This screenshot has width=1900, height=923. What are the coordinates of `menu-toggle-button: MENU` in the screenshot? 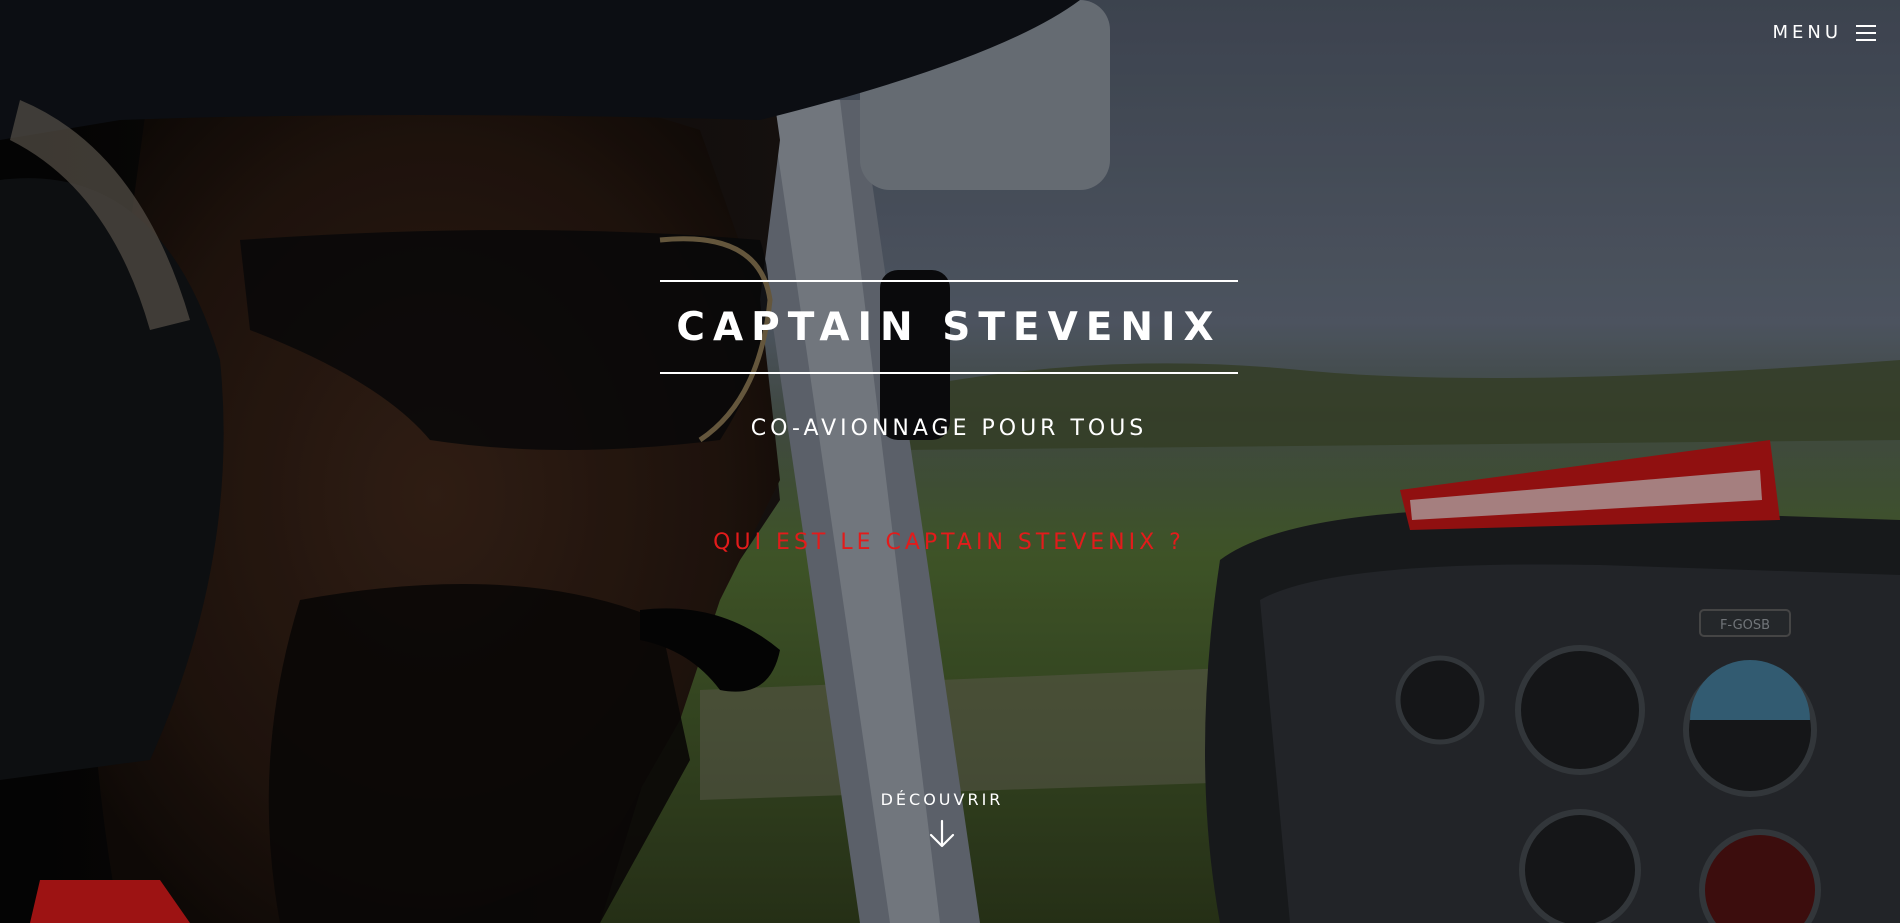 It's located at (1824, 32).